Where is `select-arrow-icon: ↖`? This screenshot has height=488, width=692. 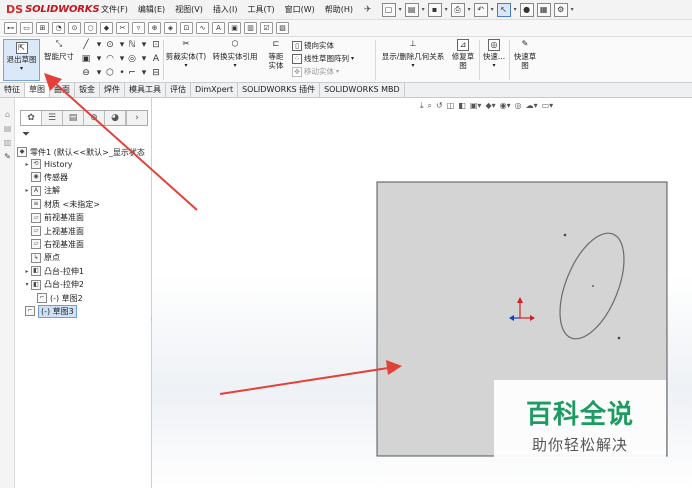 select-arrow-icon: ↖ is located at coordinates (503, 9).